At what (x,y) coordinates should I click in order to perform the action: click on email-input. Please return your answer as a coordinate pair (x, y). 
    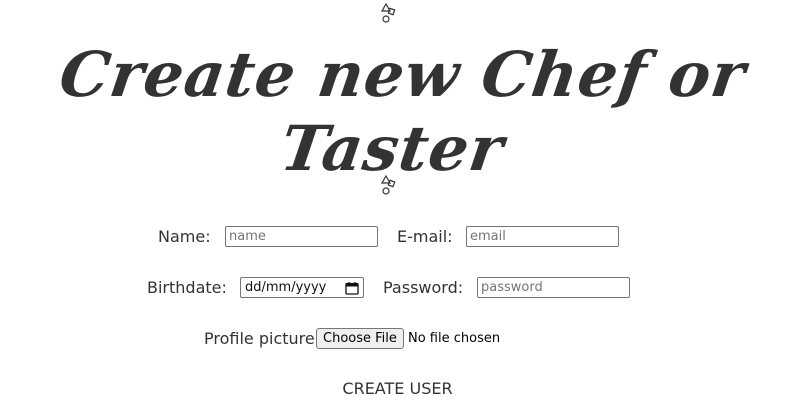
    Looking at the image, I should click on (542, 236).